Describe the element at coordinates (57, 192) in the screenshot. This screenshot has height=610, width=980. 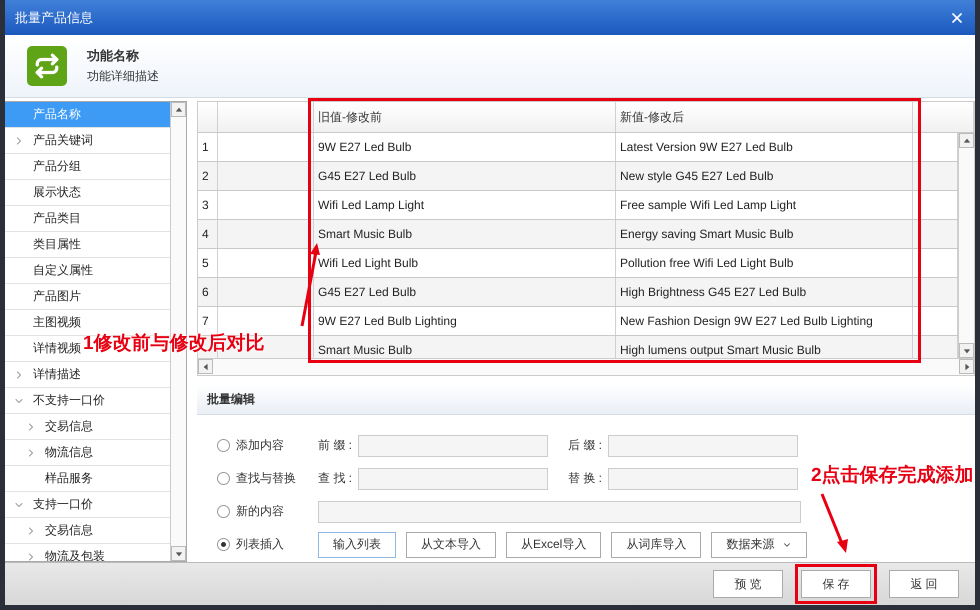
I see `sidebar-item: 展示状态` at that location.